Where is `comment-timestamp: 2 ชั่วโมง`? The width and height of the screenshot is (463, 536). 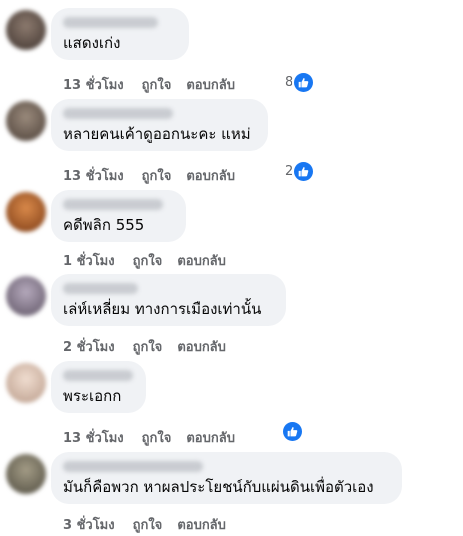
comment-timestamp: 2 ชั่วโมง is located at coordinates (89, 346).